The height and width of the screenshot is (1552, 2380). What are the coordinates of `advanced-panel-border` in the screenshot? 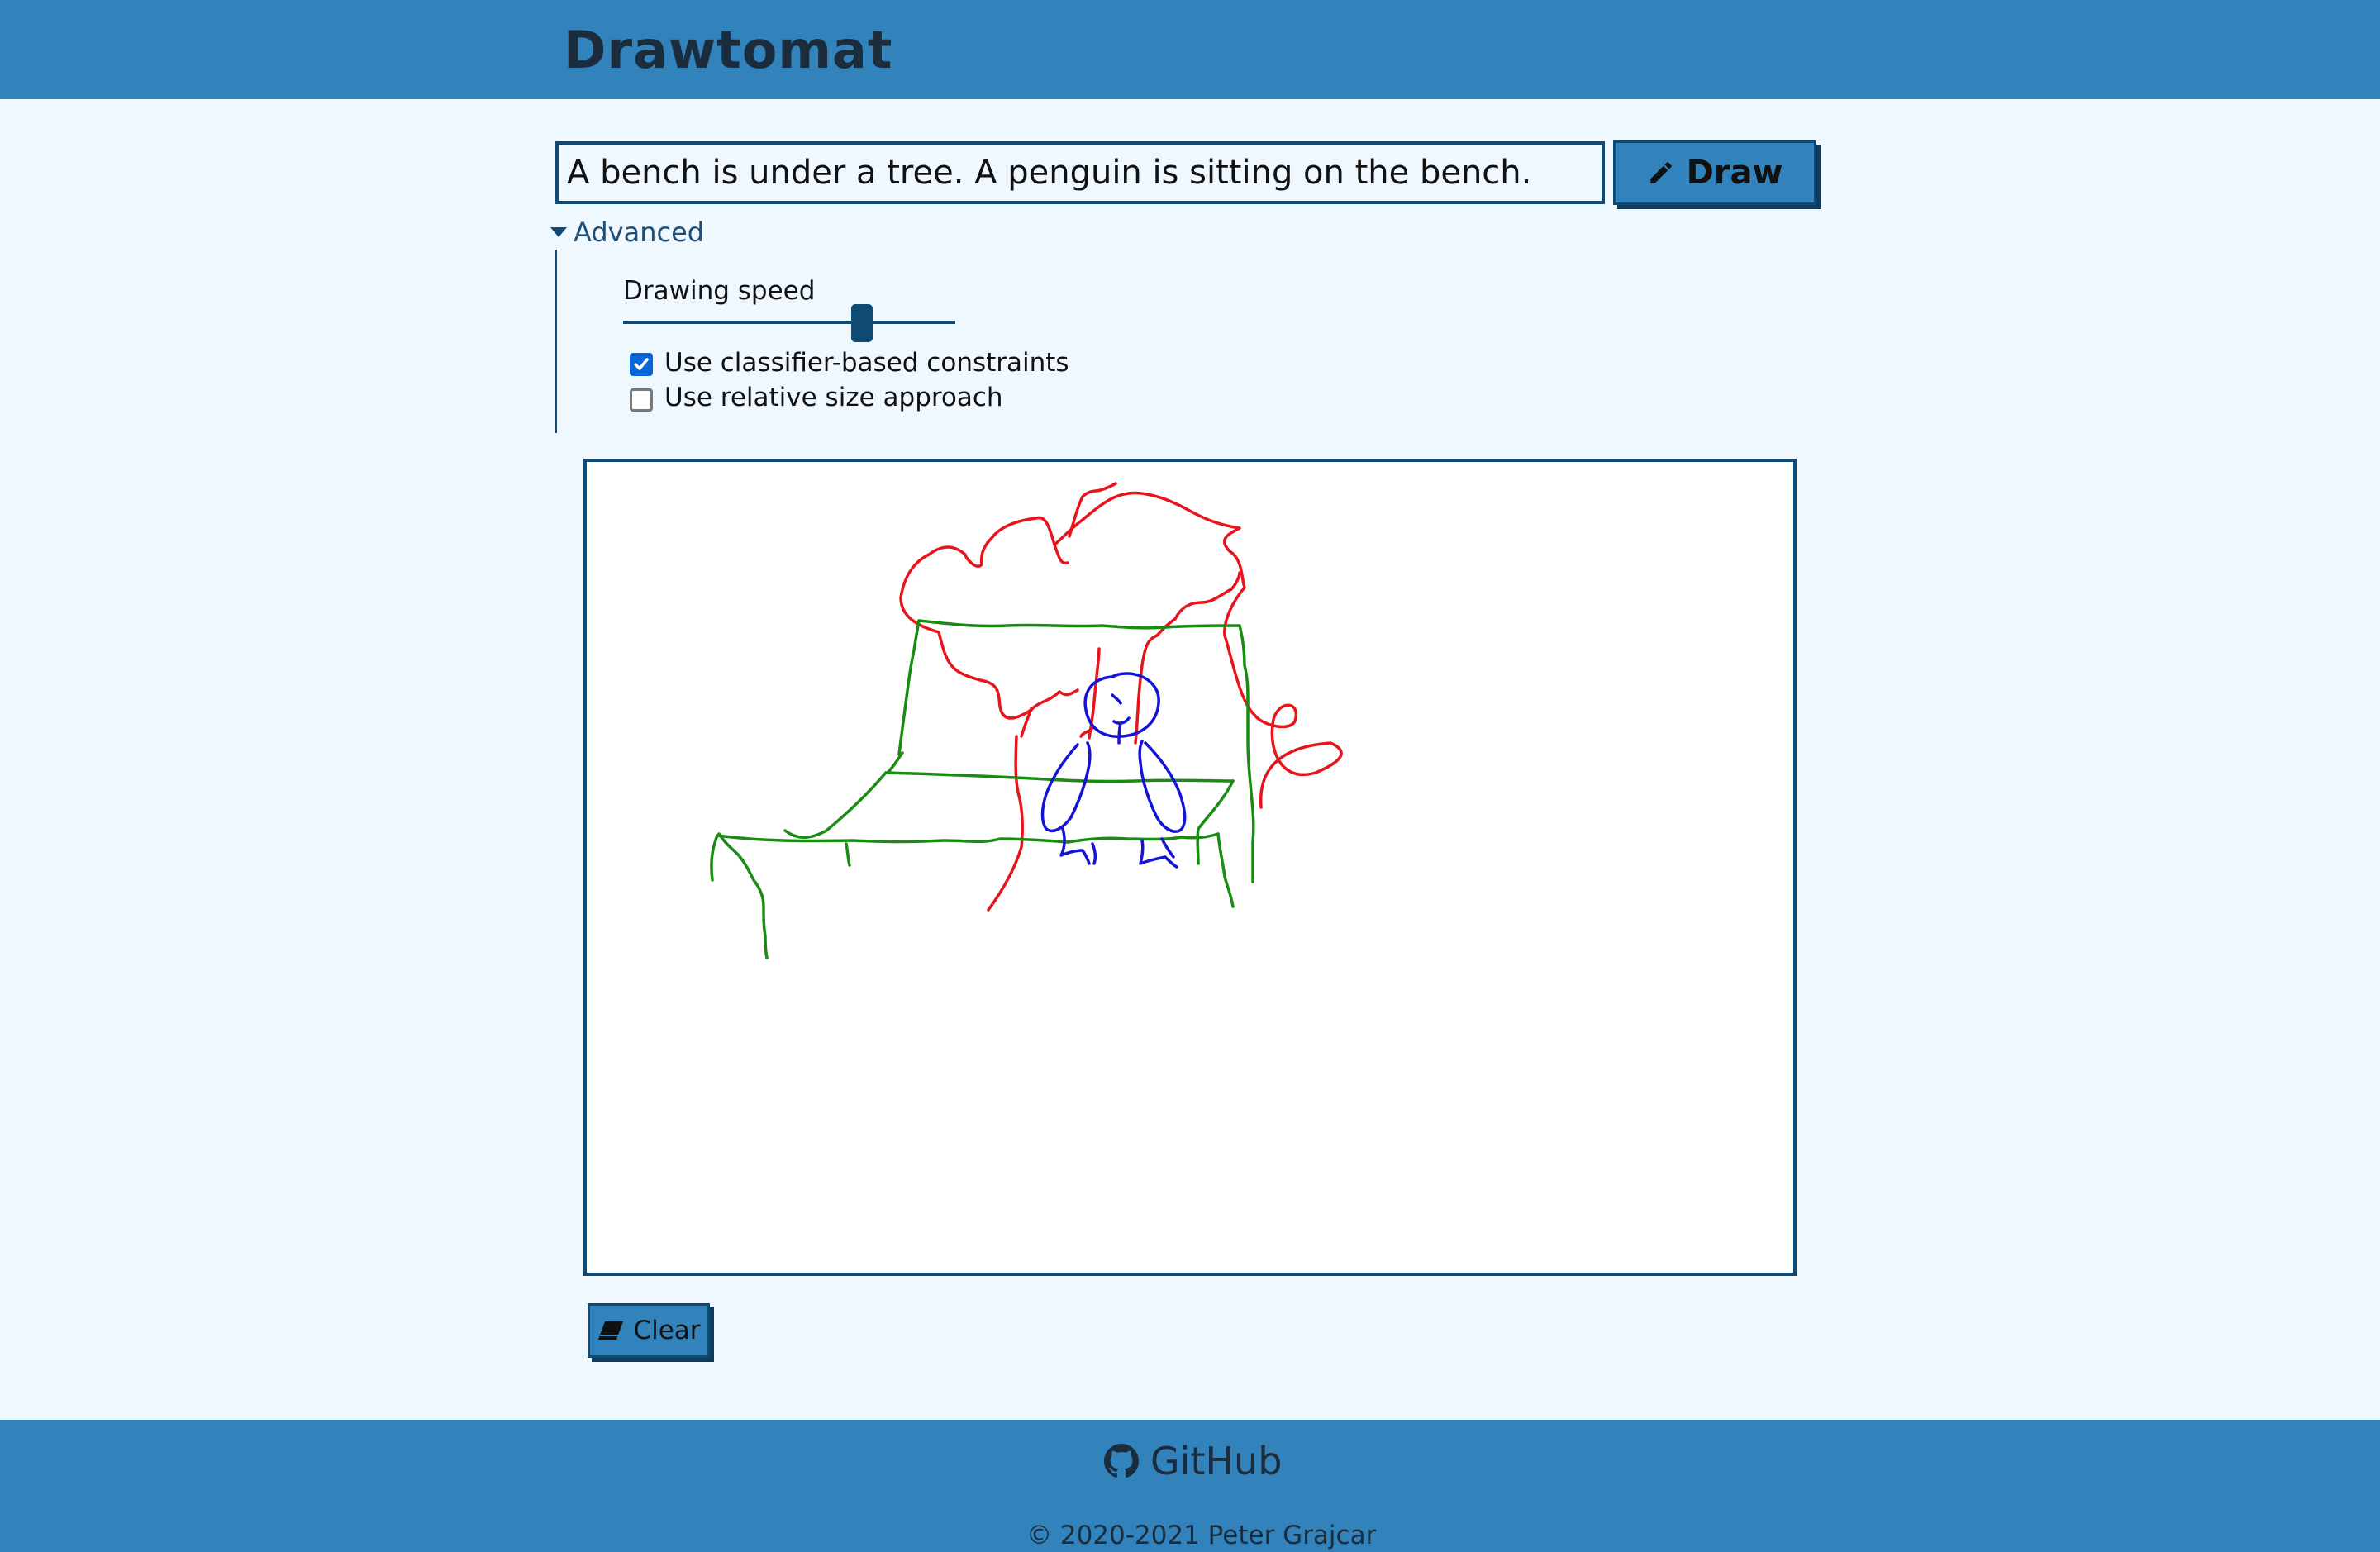 It's located at (556, 341).